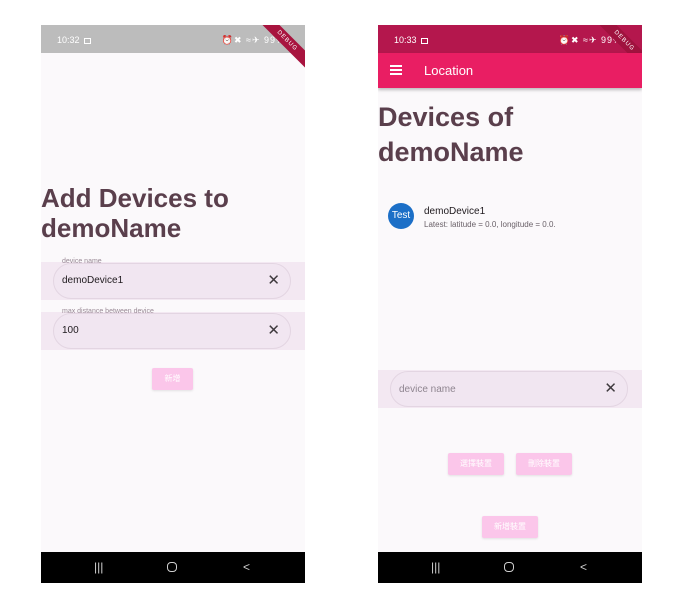  I want to click on status-time: 10:33, so click(411, 40).